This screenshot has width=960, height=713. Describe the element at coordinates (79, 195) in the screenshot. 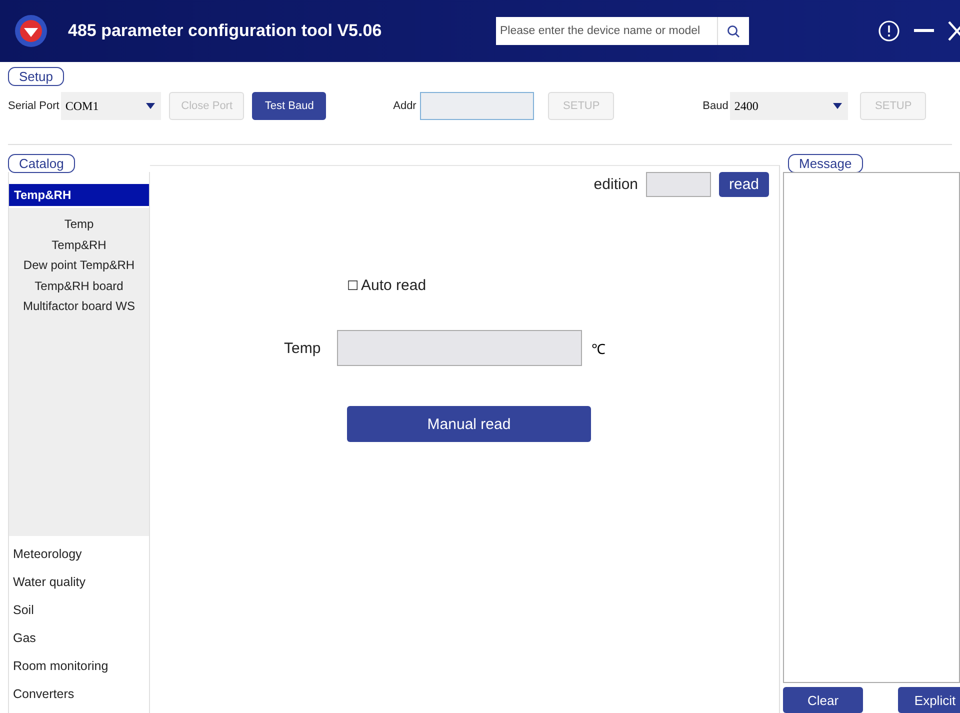

I see `catalog-group: Temp&RH` at that location.